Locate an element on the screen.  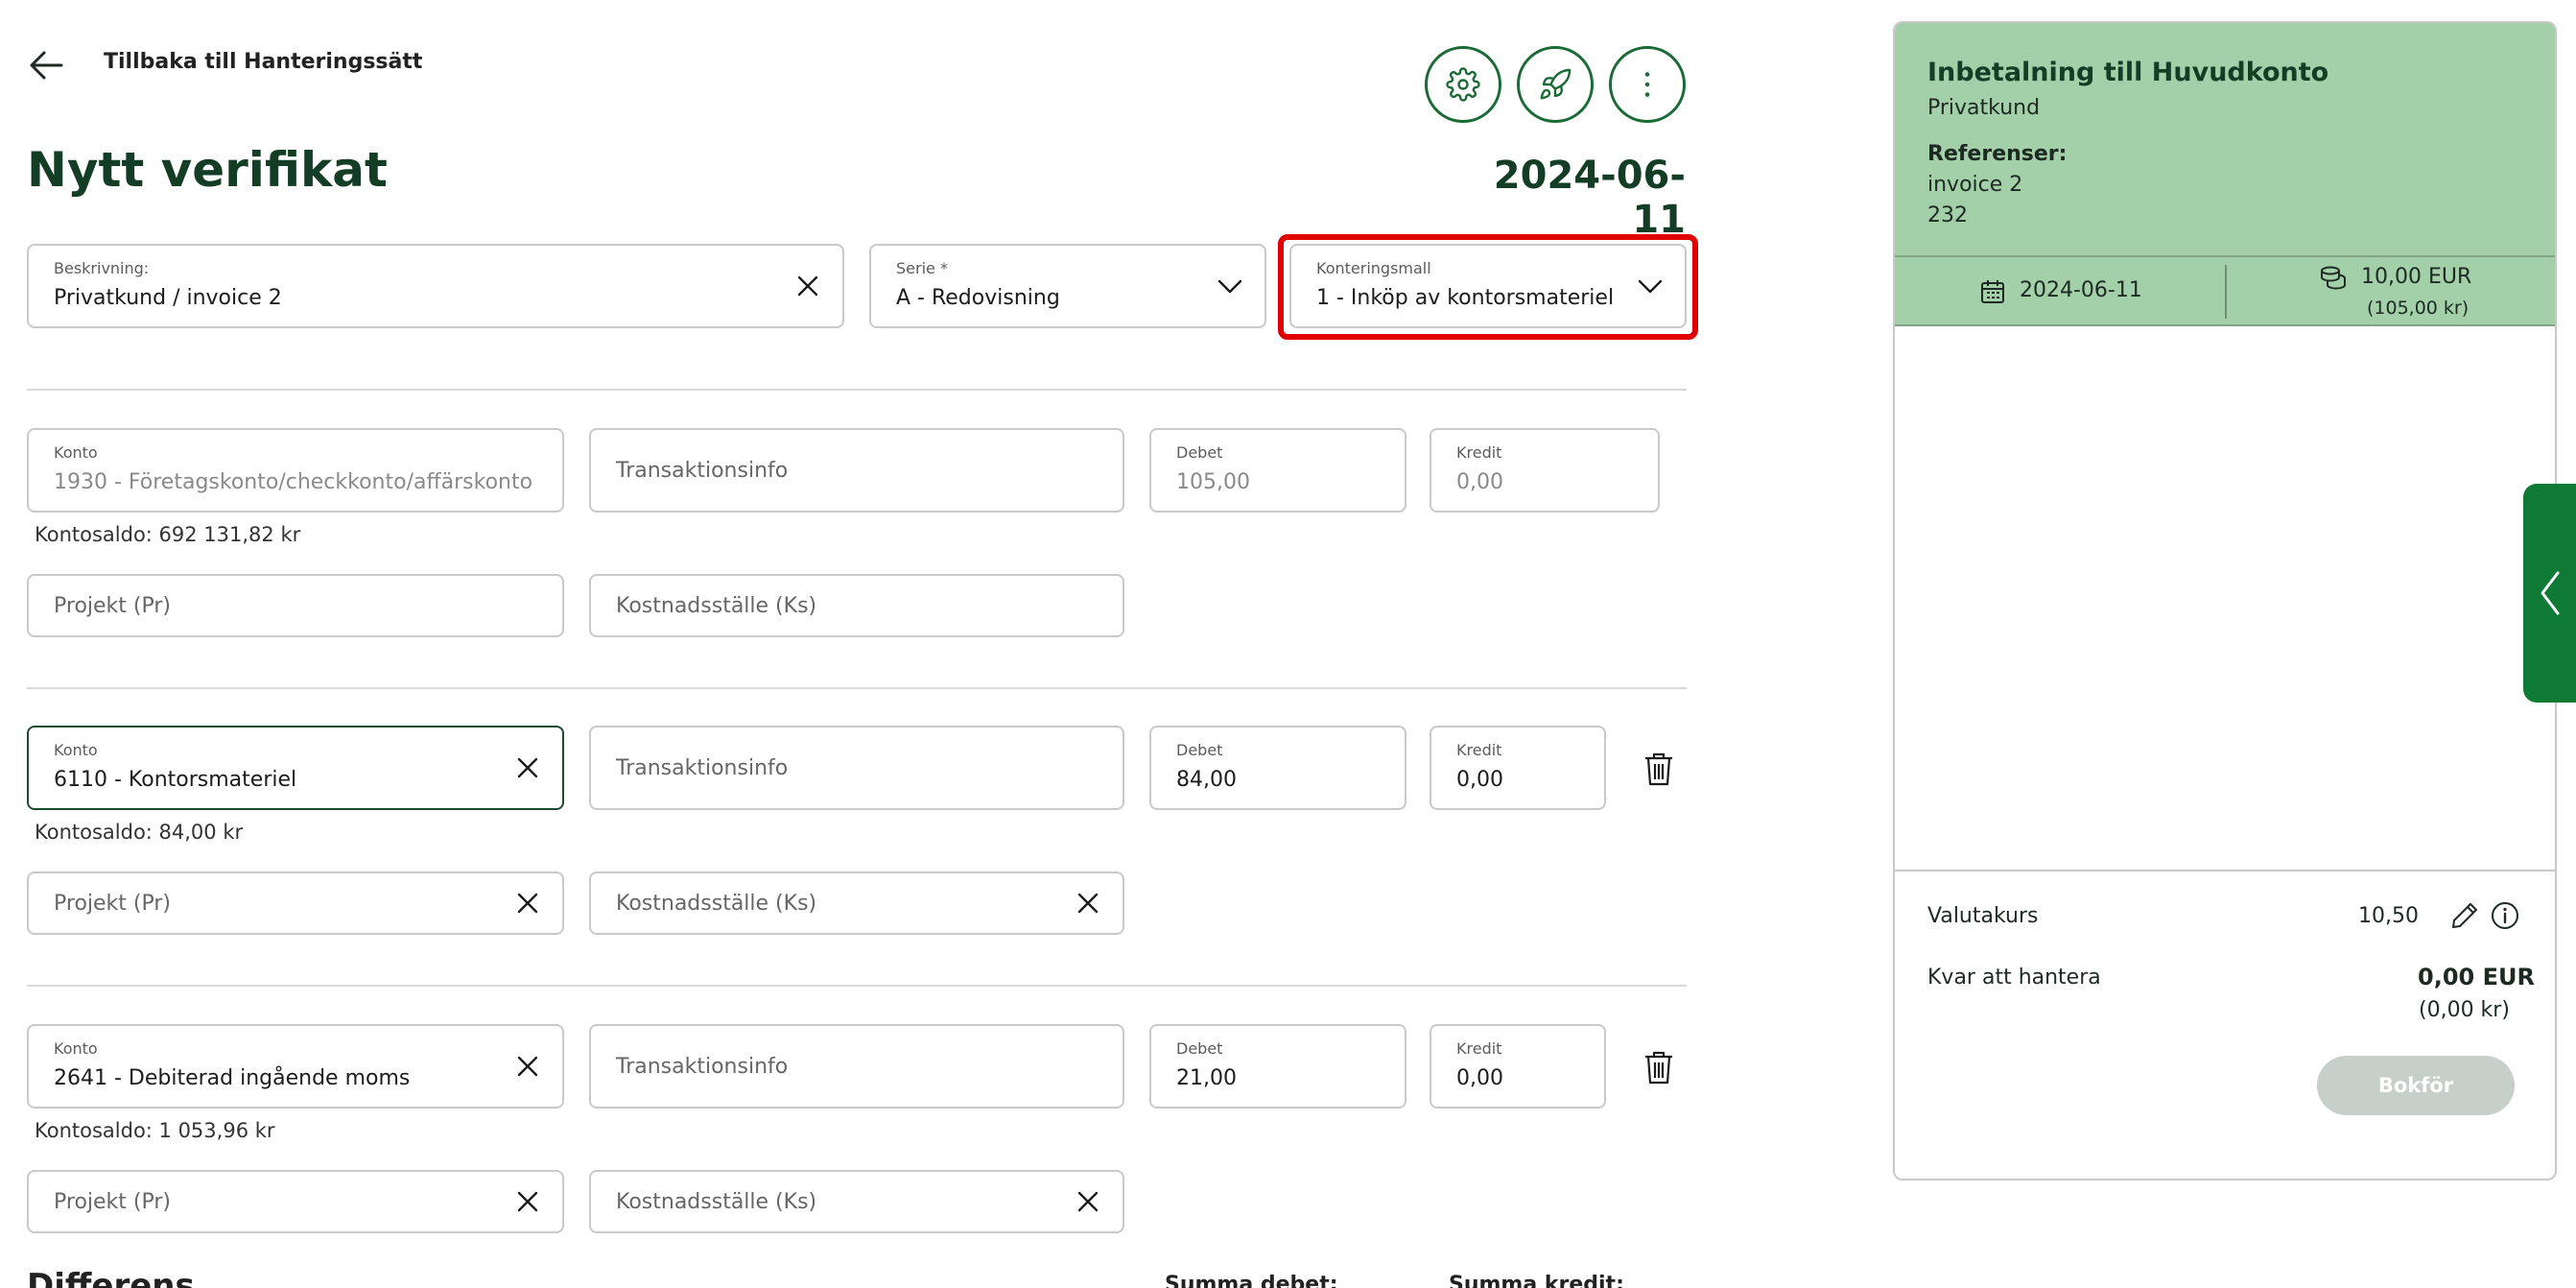
differens-heading: Differens is located at coordinates (111, 1277).